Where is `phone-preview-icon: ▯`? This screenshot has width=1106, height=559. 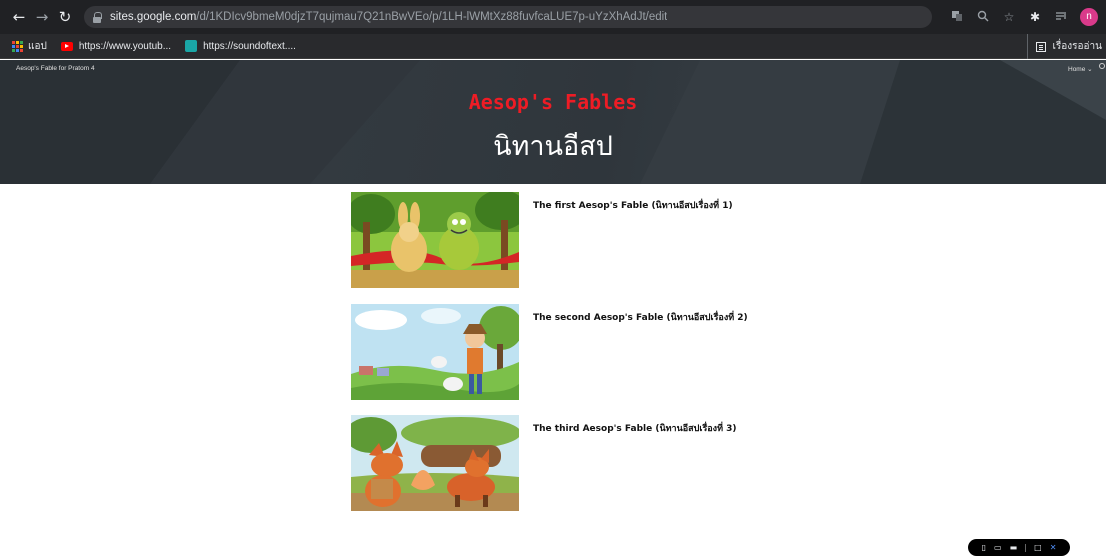 phone-preview-icon: ▯ is located at coordinates (984, 547).